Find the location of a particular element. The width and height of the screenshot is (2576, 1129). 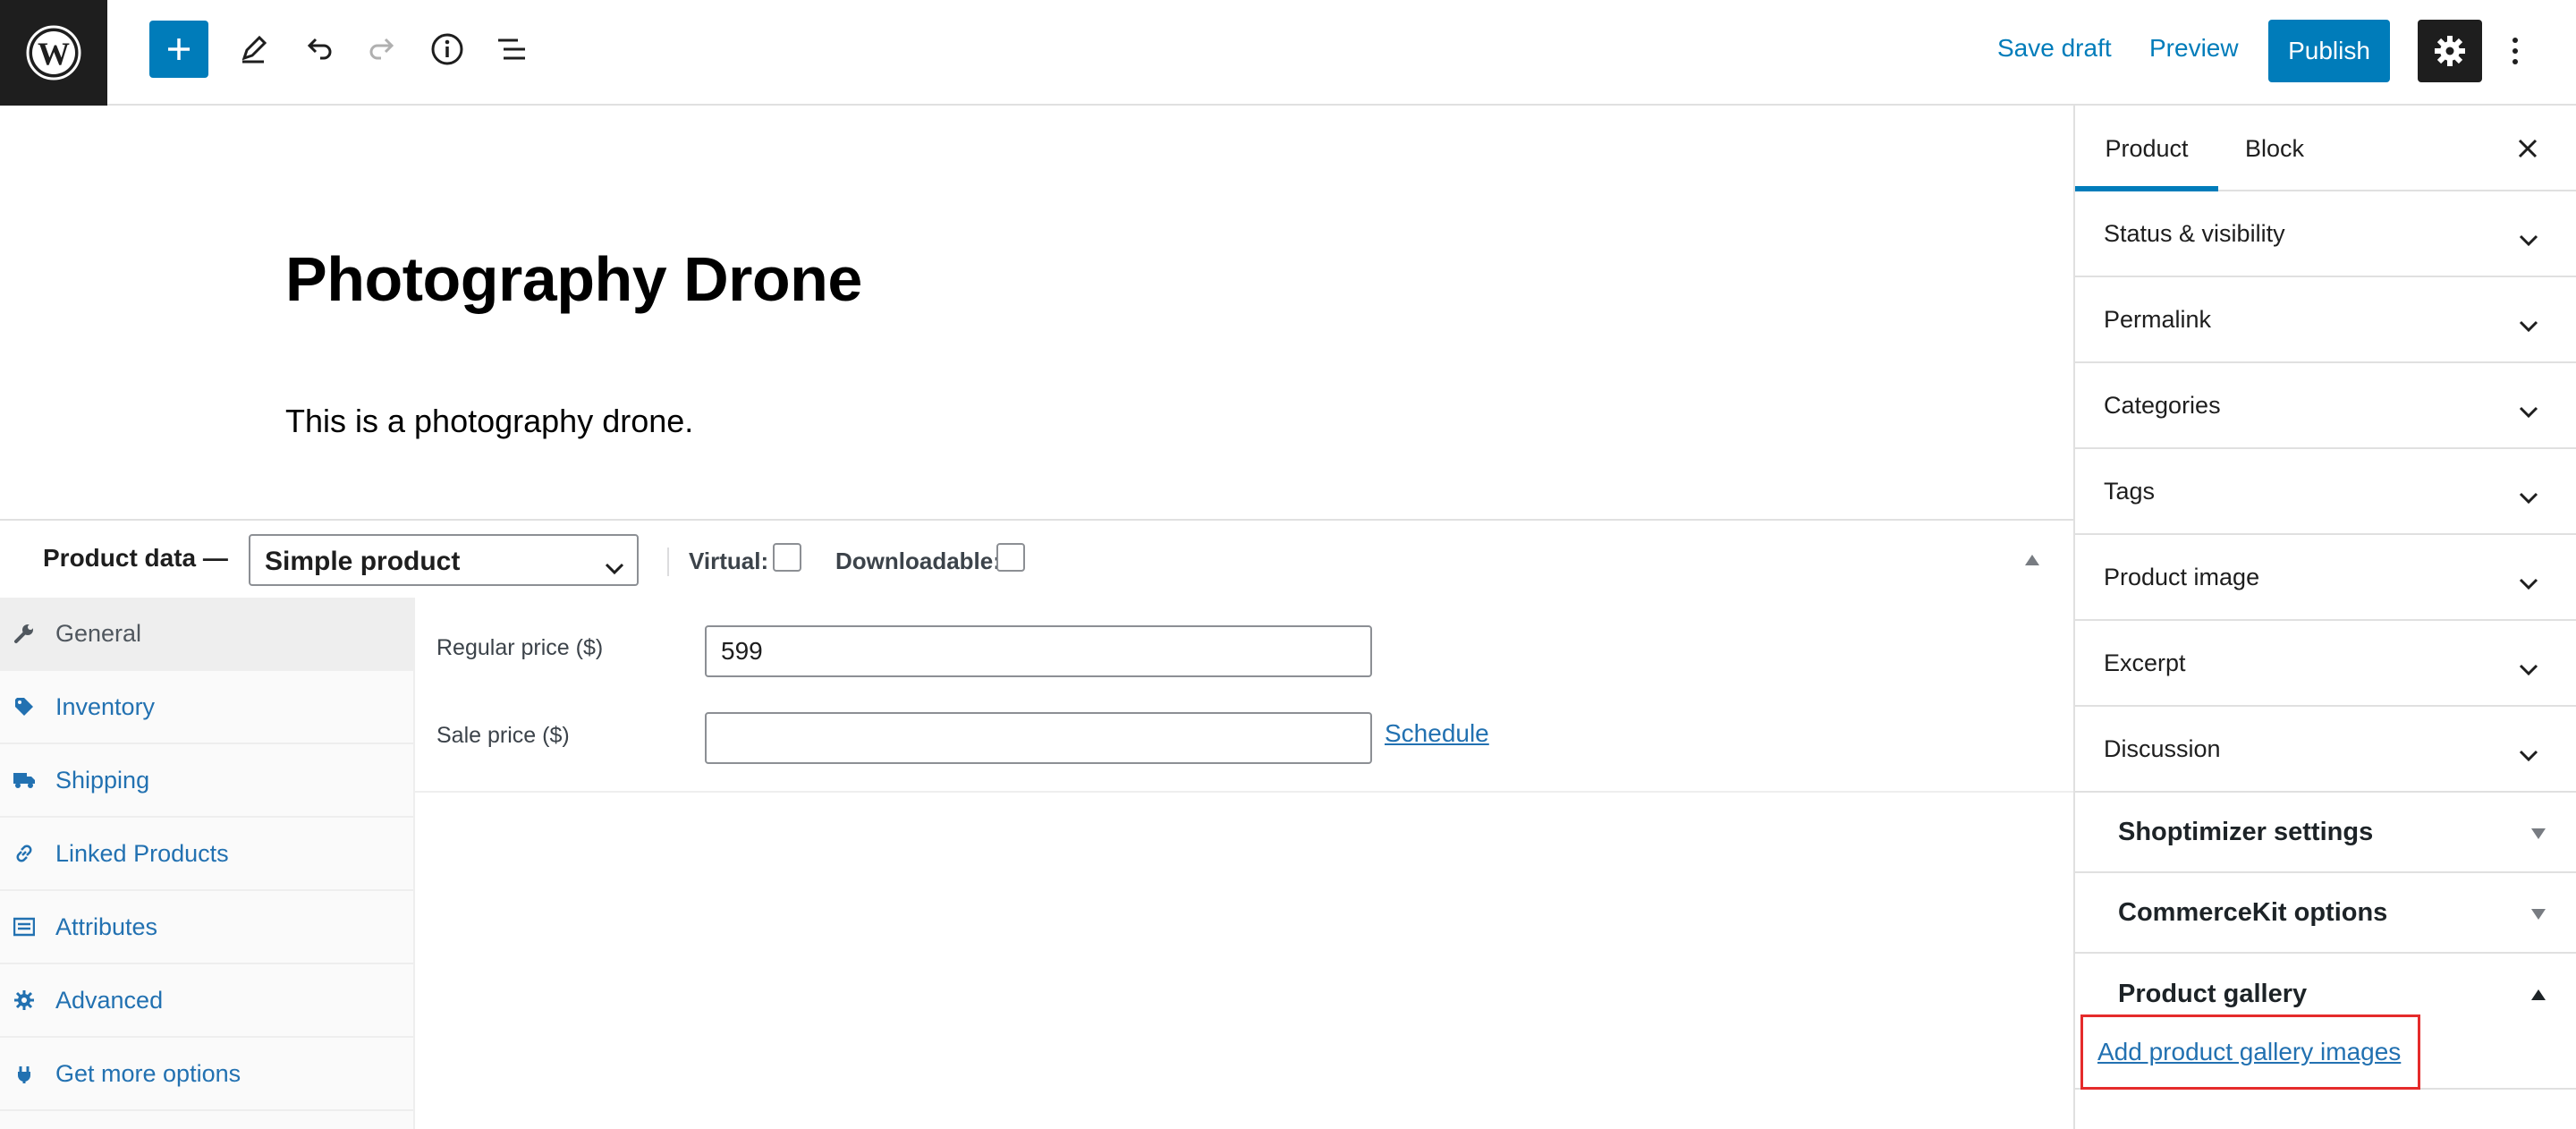

panel-discussion: Discussion is located at coordinates (2325, 750).